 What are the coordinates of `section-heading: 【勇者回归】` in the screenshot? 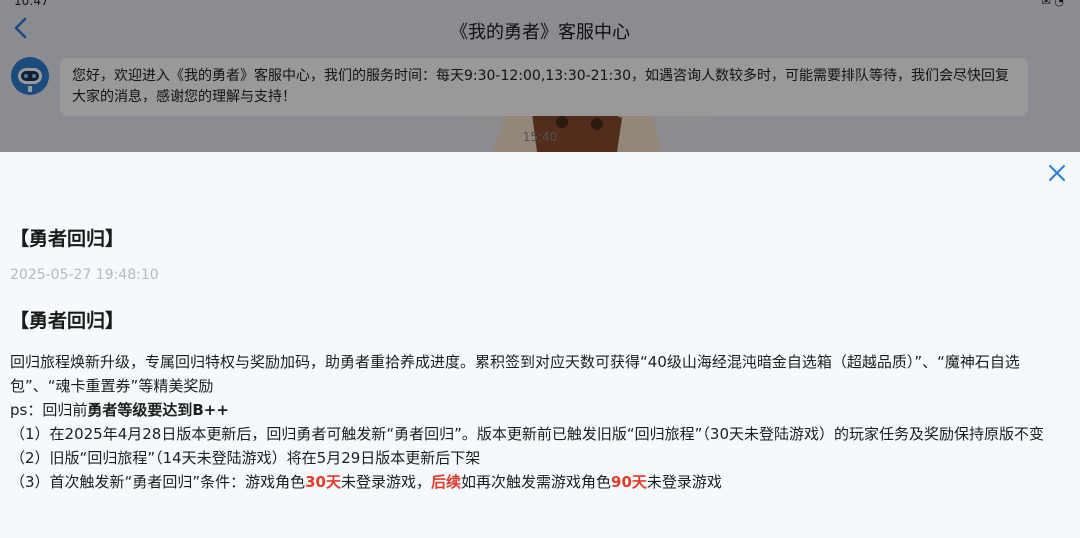 It's located at (67, 321).